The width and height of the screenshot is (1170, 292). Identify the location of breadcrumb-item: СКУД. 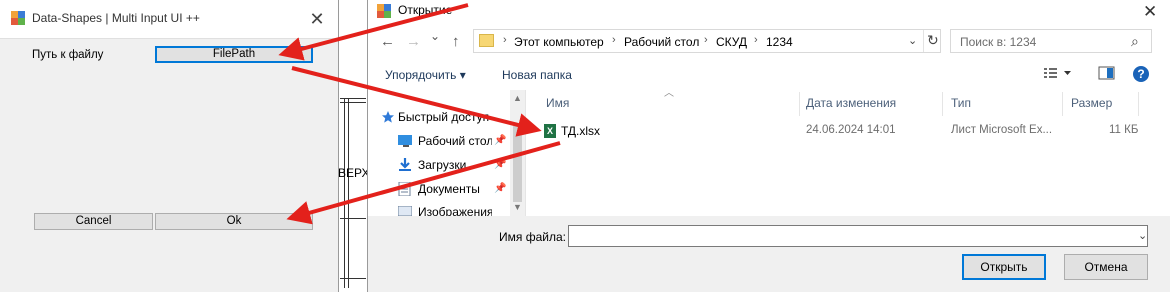
(731, 42).